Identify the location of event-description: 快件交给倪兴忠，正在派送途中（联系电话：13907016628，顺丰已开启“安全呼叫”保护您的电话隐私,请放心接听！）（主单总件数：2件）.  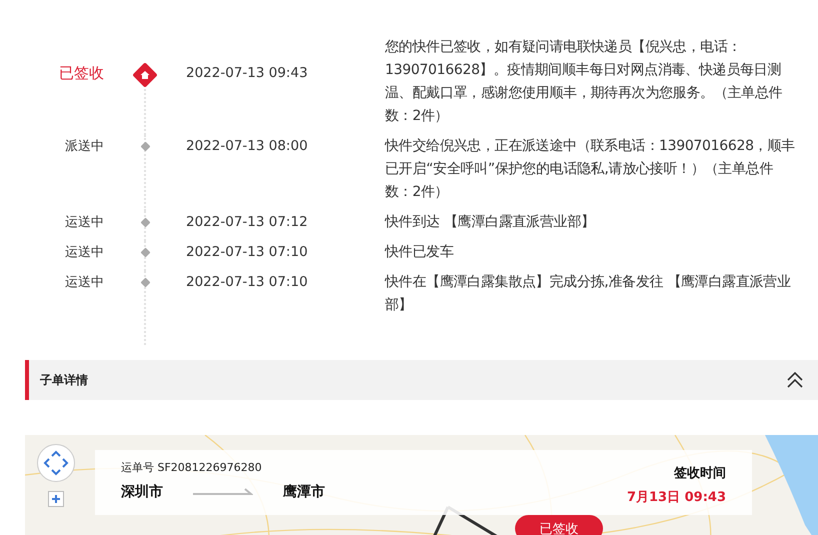
(590, 169).